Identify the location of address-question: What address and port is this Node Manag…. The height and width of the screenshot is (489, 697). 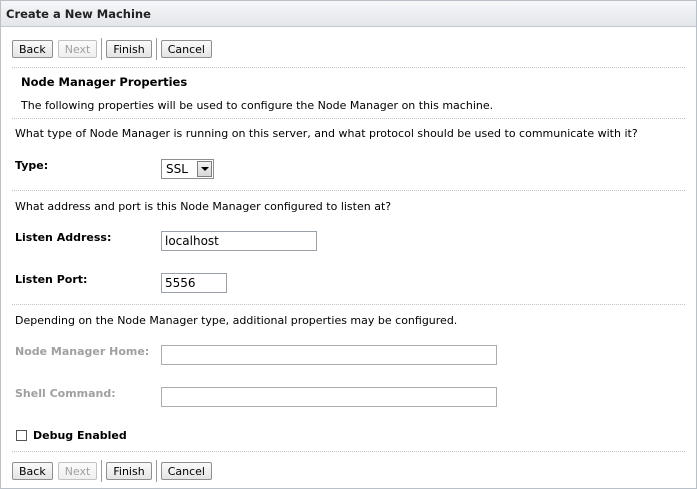
(203, 206).